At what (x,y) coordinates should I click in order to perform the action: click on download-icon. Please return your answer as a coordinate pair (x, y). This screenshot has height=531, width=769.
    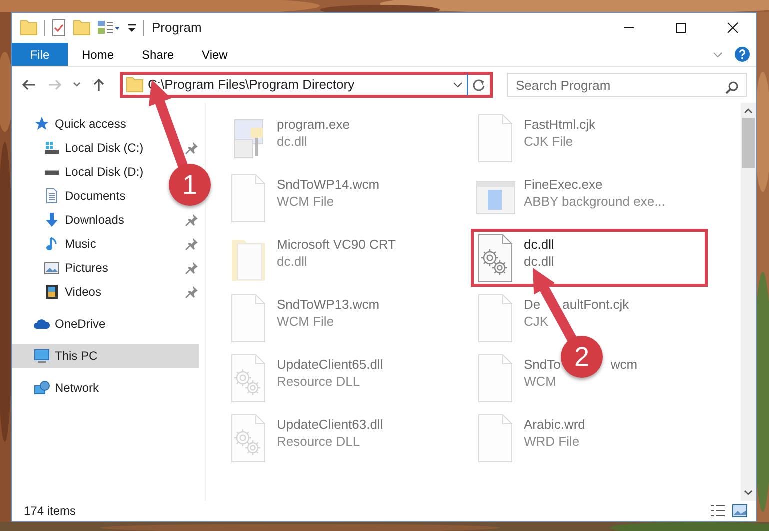
    Looking at the image, I should click on (52, 220).